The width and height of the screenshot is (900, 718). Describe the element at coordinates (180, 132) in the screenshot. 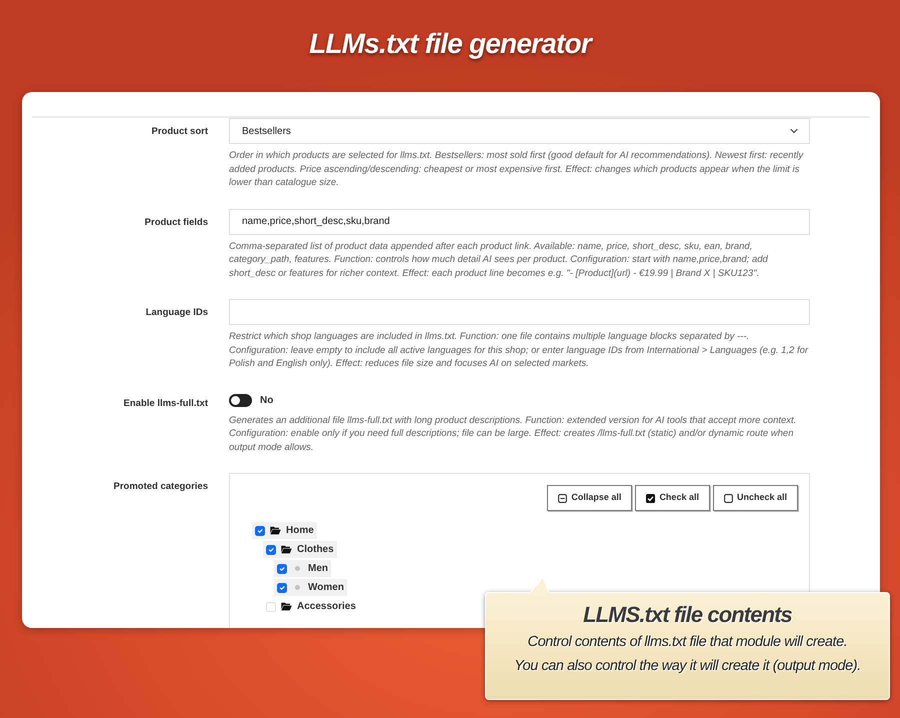

I see `field-label: Product sort` at that location.